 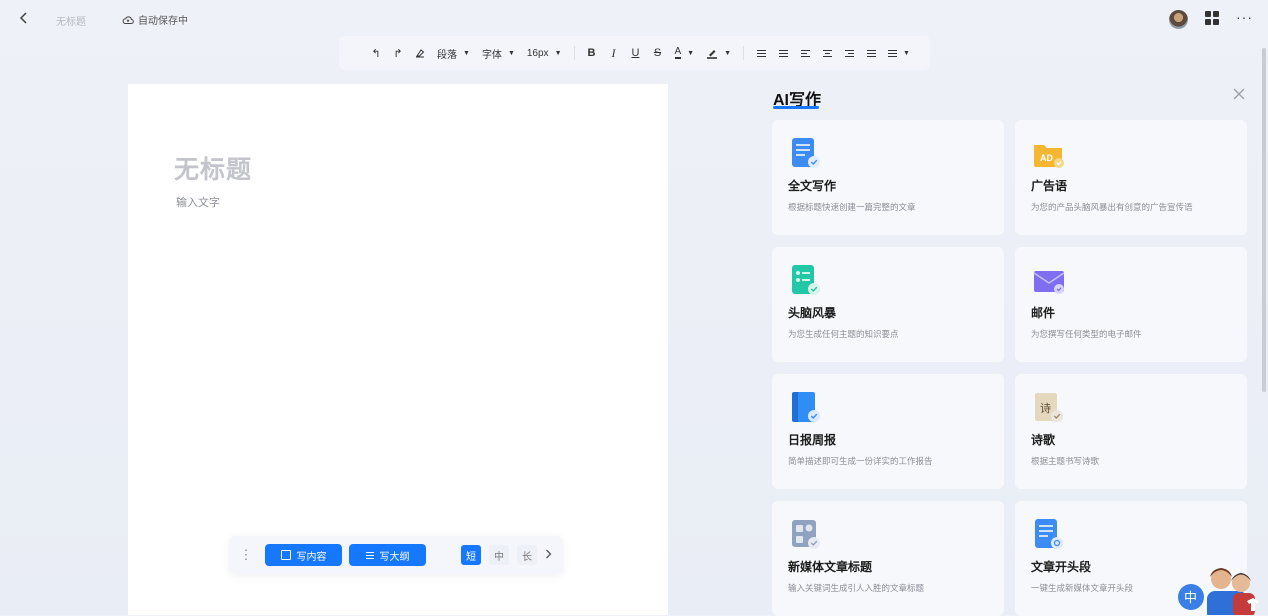 I want to click on highlight-color-select: ▼, so click(x=718, y=53).